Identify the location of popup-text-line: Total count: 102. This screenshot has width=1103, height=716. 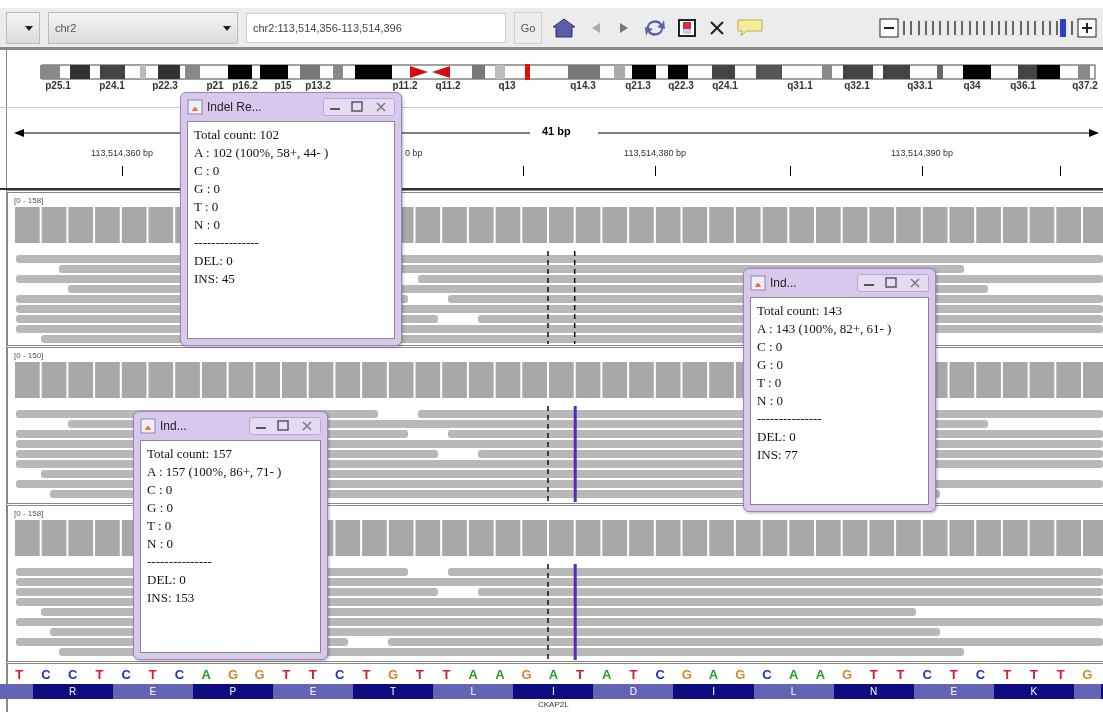
(237, 135).